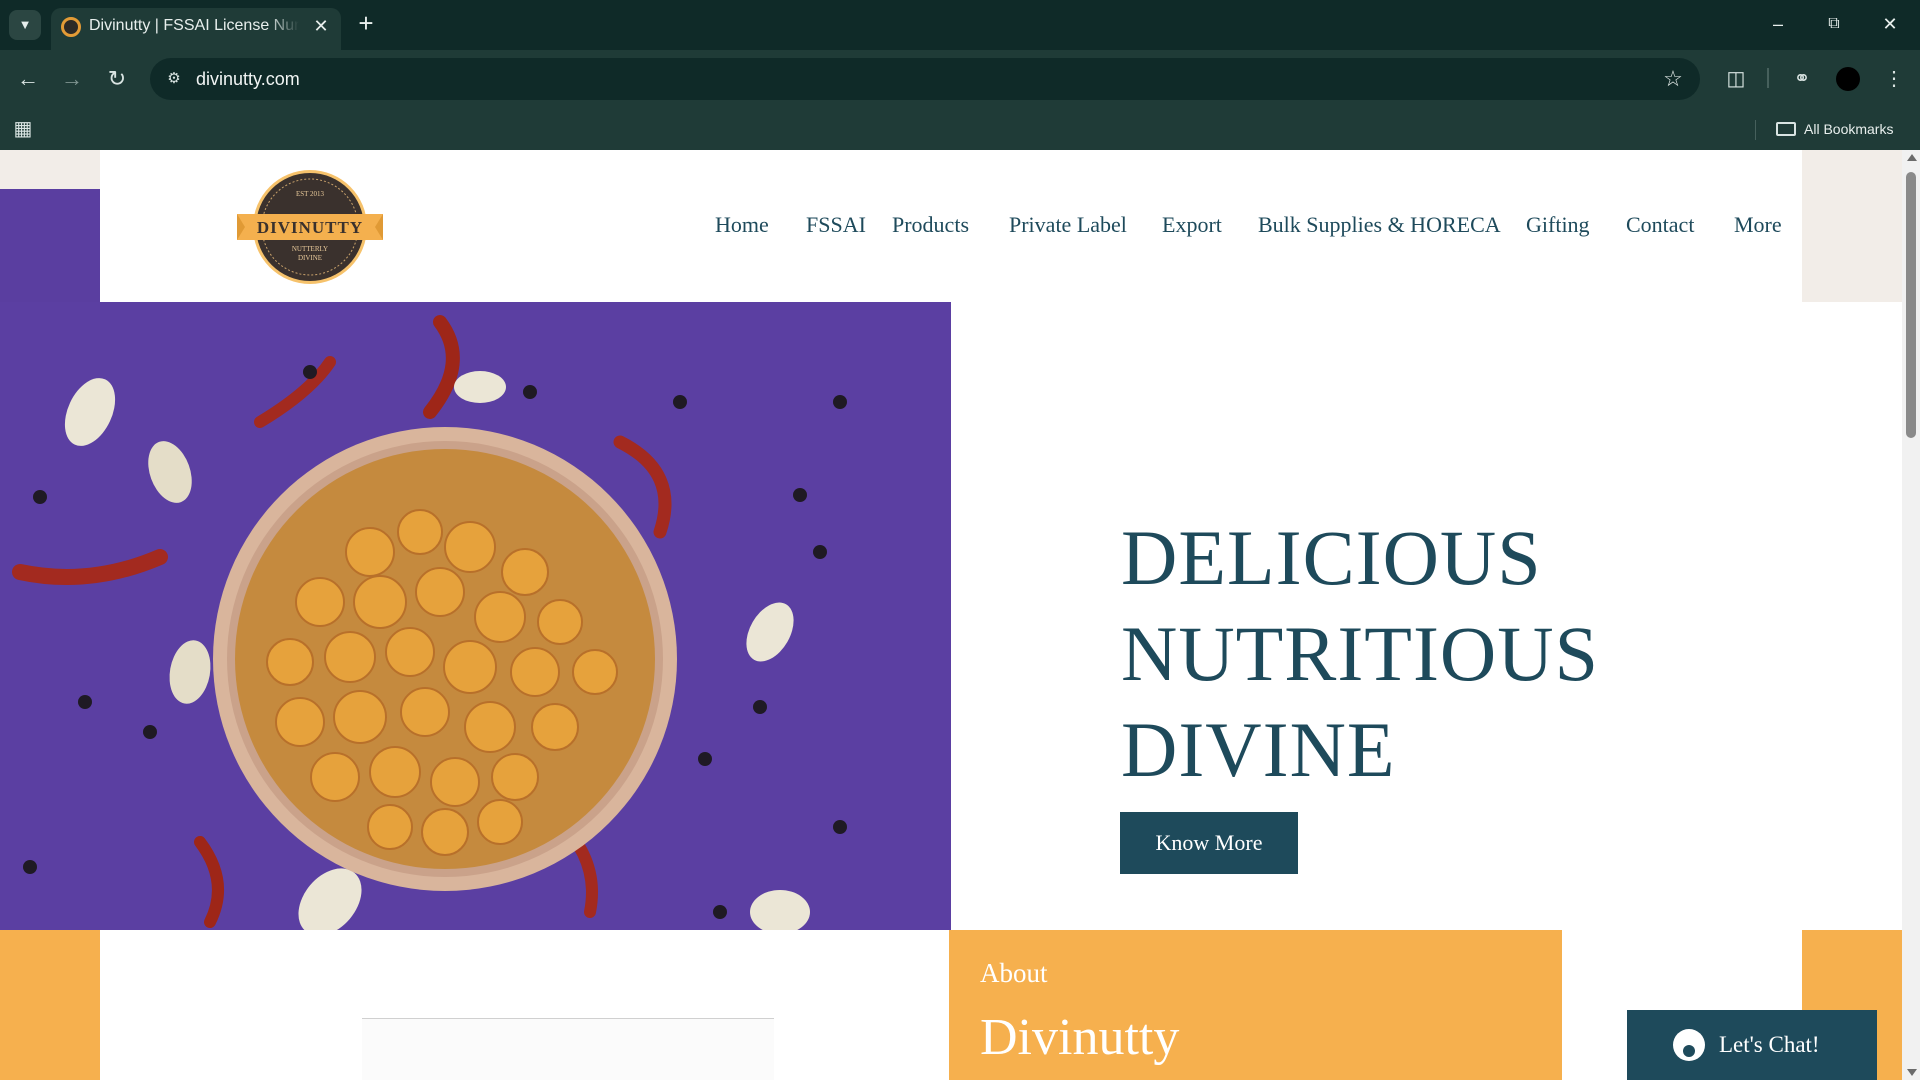 The height and width of the screenshot is (1080, 1920). What do you see at coordinates (1849, 129) in the screenshot?
I see `all-bookmarks-label: All Bookmarks` at bounding box center [1849, 129].